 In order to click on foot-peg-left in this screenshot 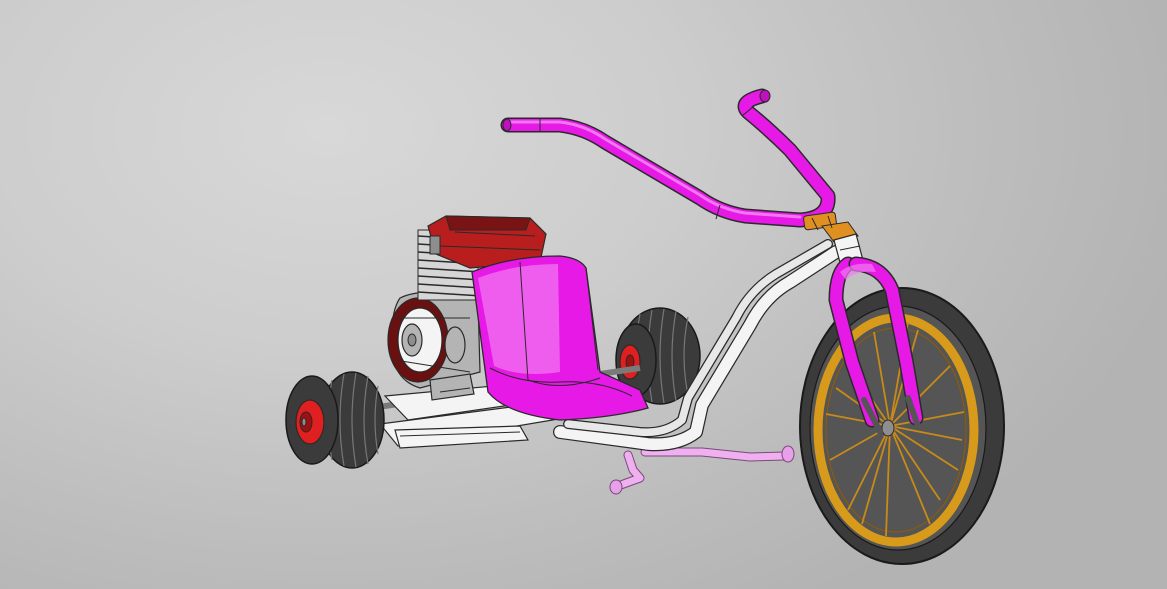, I will do `click(627, 472)`.